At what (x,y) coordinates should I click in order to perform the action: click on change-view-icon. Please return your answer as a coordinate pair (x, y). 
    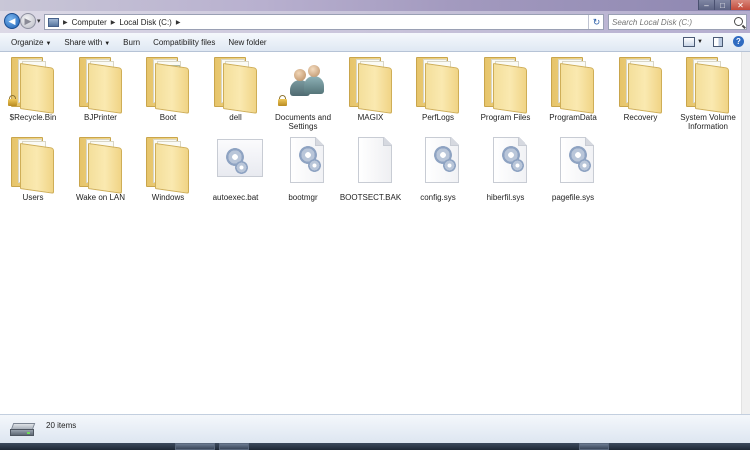
    Looking at the image, I should click on (689, 41).